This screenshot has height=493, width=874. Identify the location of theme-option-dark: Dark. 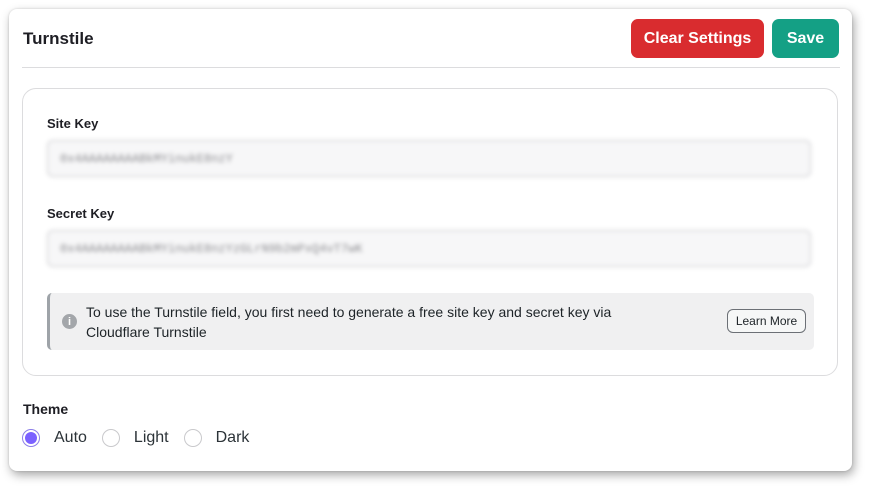
(216, 438).